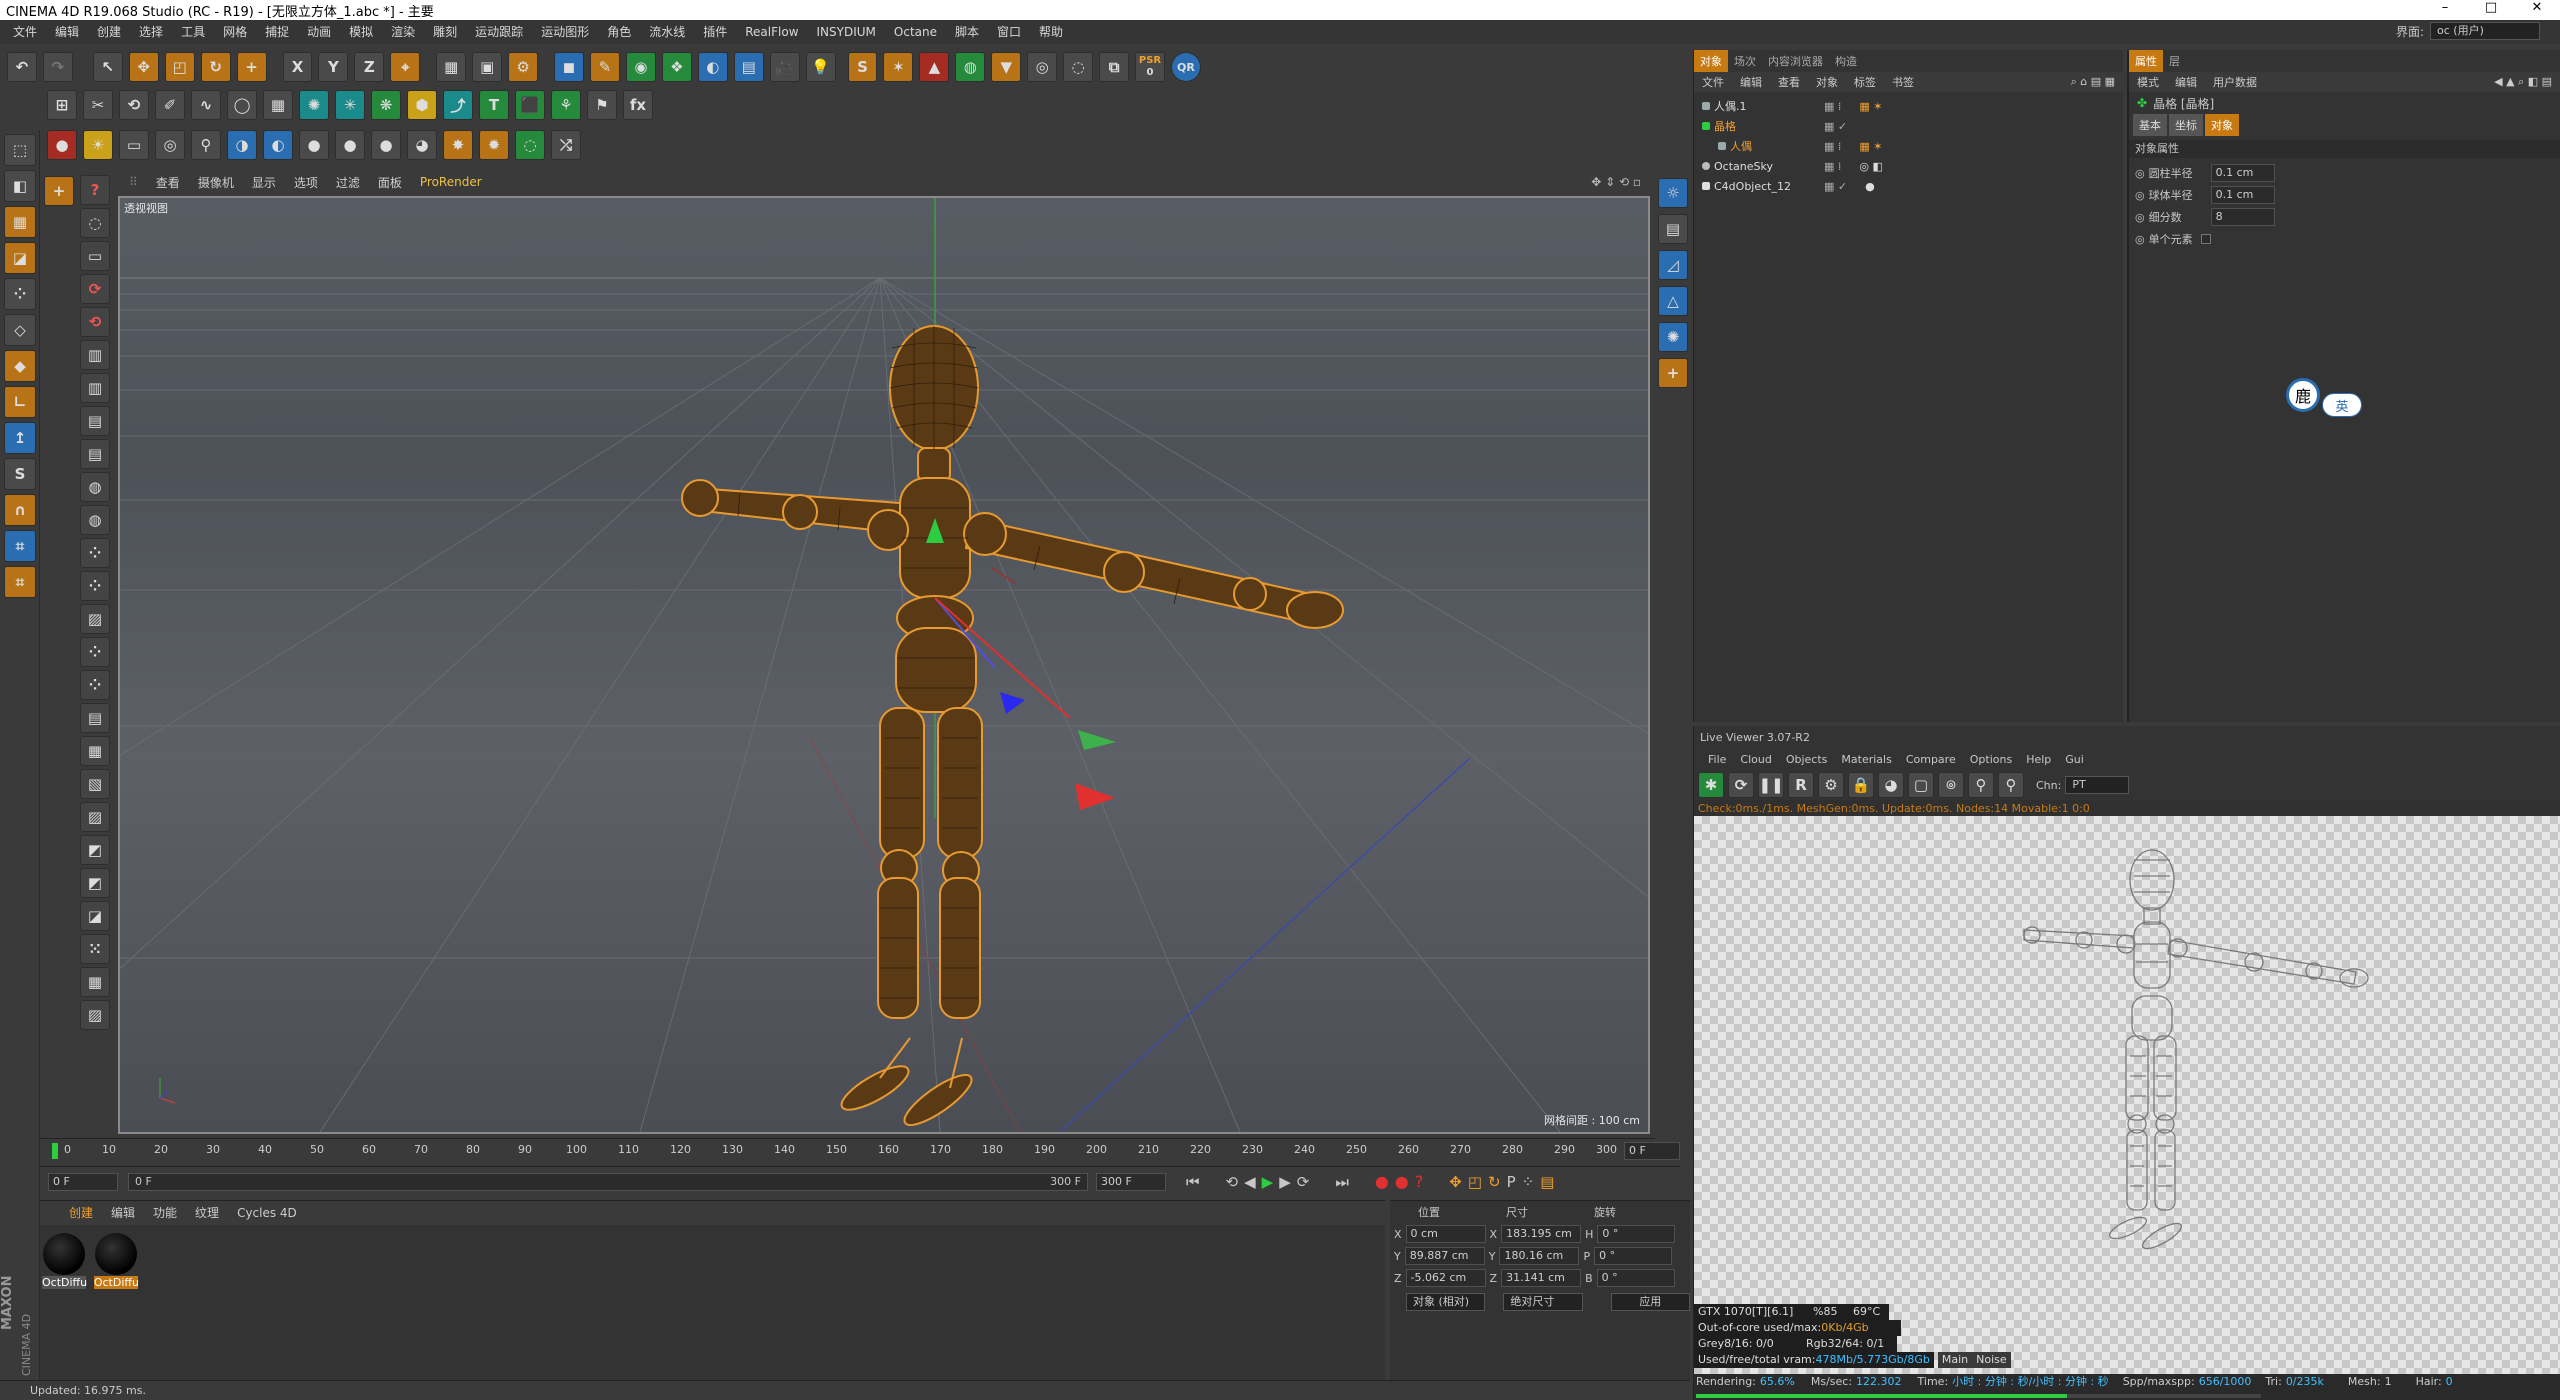 The width and height of the screenshot is (2560, 1400). What do you see at coordinates (2097, 785) in the screenshot?
I see `channel-select: PT` at bounding box center [2097, 785].